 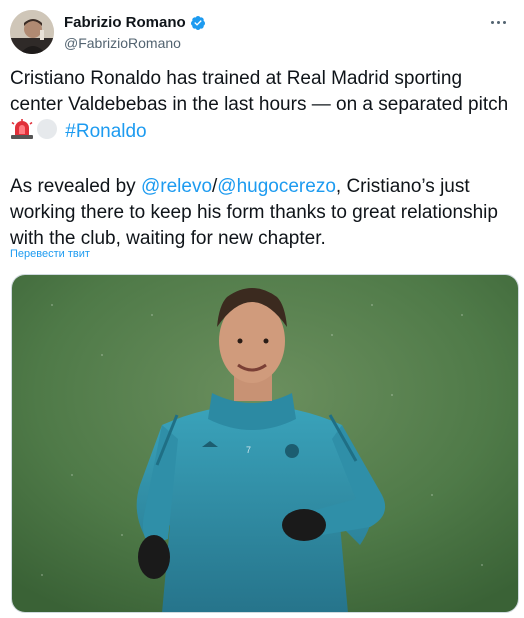 I want to click on avatar-photo-icon, so click(x=32, y=32).